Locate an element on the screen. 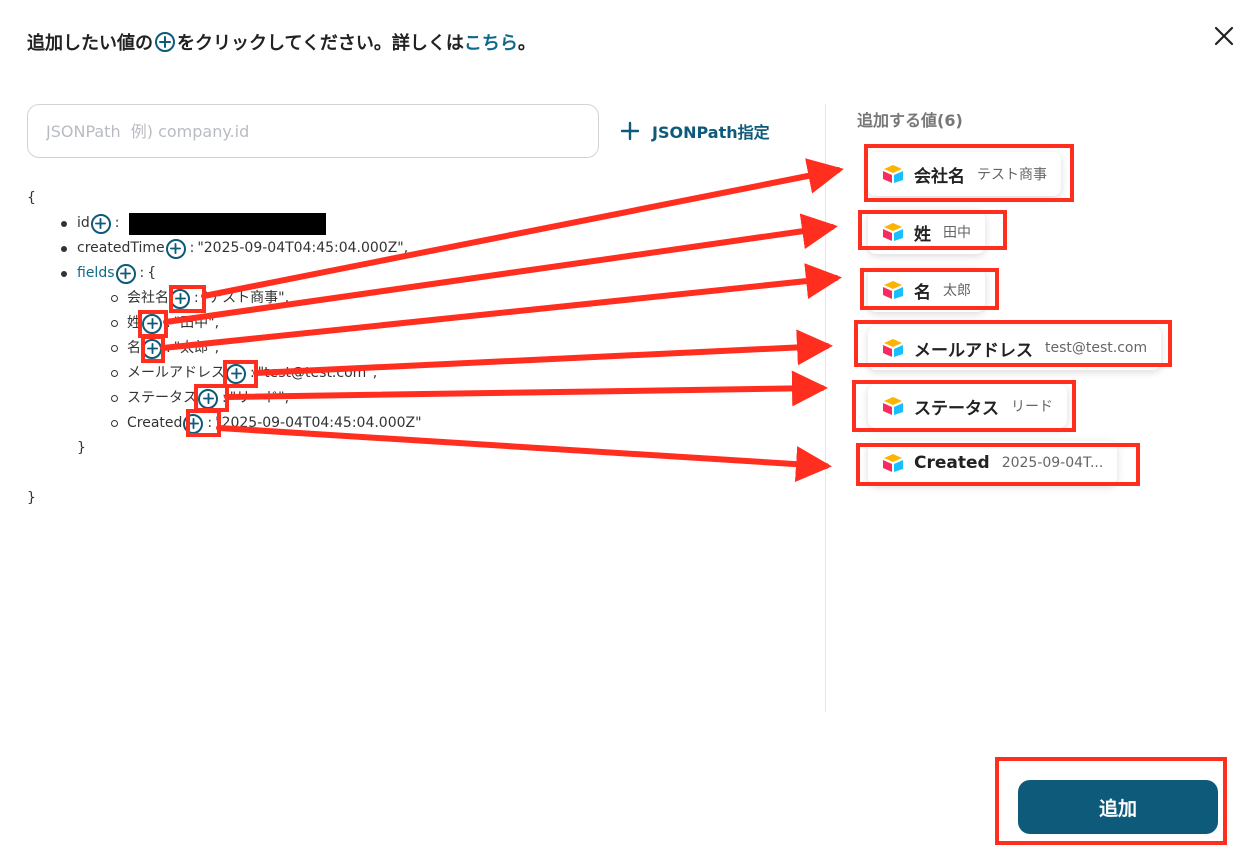 The height and width of the screenshot is (856, 1246). add-button: 追加 is located at coordinates (1118, 807).